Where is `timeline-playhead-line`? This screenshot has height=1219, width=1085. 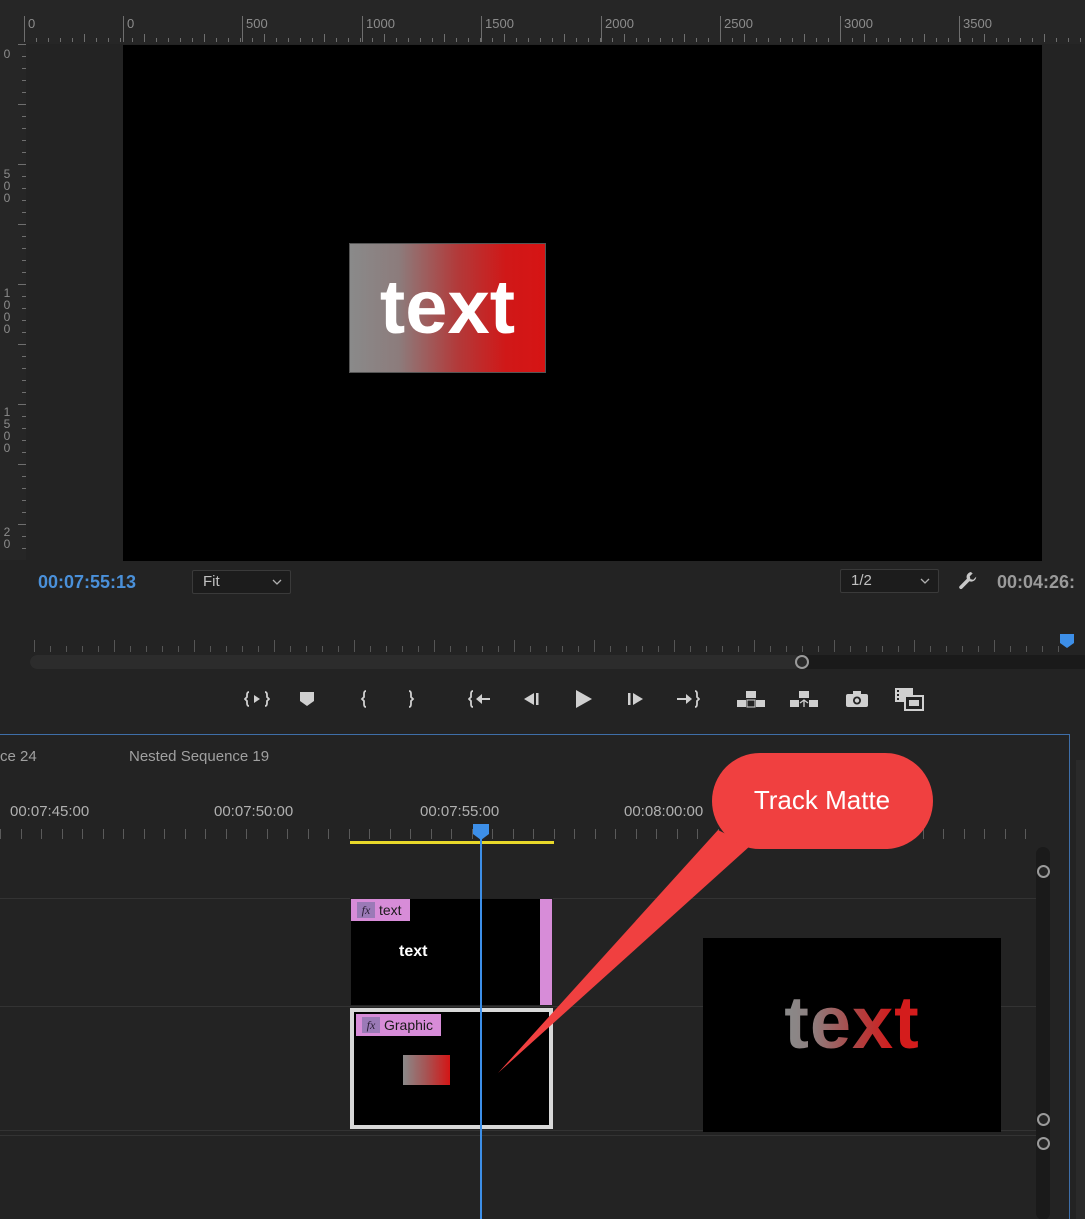 timeline-playhead-line is located at coordinates (481, 1025).